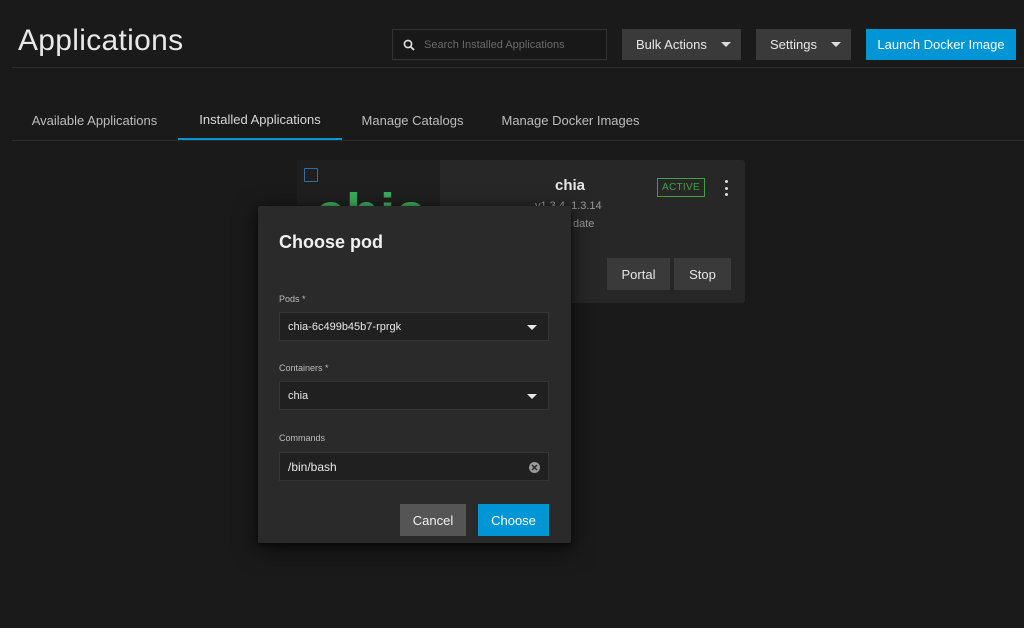 The width and height of the screenshot is (1024, 628). I want to click on pods-value: chia-6c499b45b7-rprgk, so click(345, 326).